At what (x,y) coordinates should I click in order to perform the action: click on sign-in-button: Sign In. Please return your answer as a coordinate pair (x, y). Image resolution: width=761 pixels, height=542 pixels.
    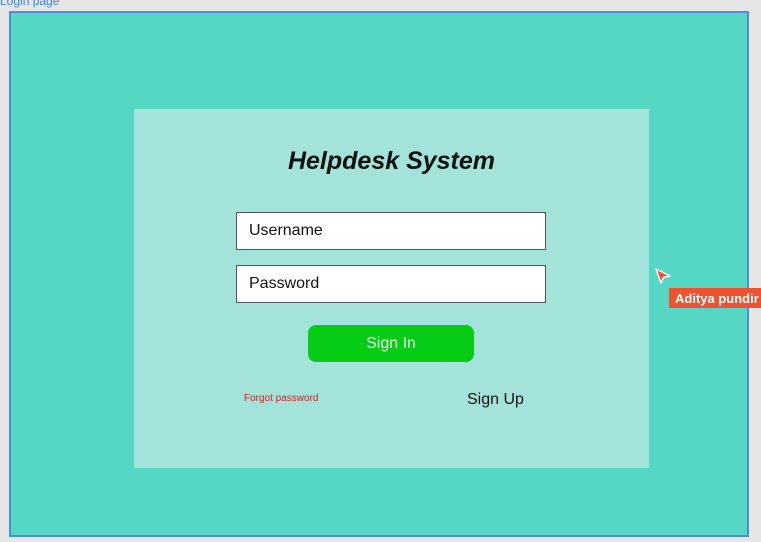
    Looking at the image, I should click on (391, 343).